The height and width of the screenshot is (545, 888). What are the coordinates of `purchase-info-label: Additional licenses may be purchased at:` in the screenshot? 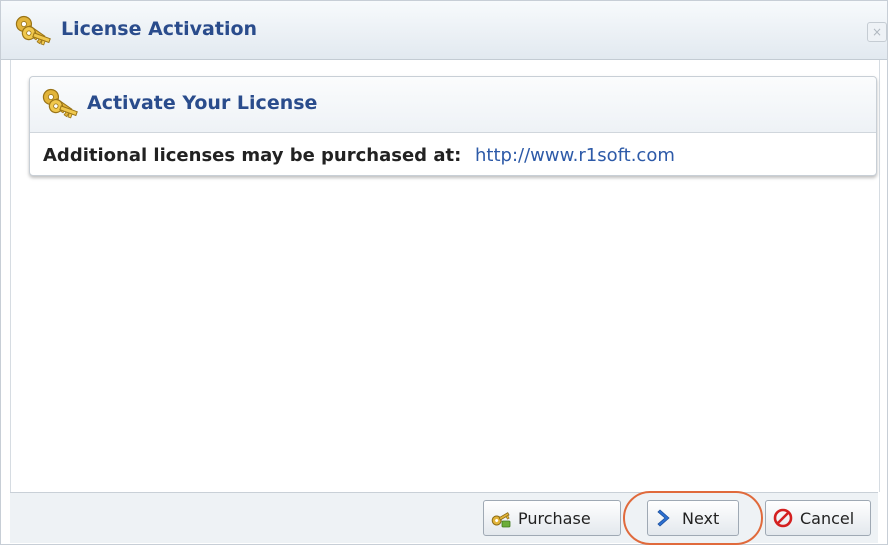 It's located at (252, 155).